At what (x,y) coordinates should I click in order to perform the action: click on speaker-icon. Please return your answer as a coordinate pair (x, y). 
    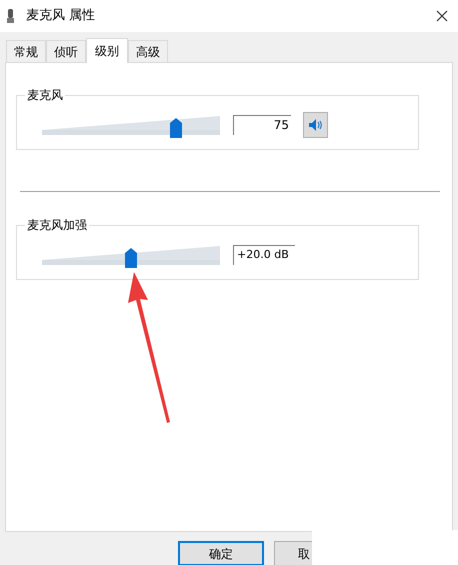
    Looking at the image, I should click on (315, 124).